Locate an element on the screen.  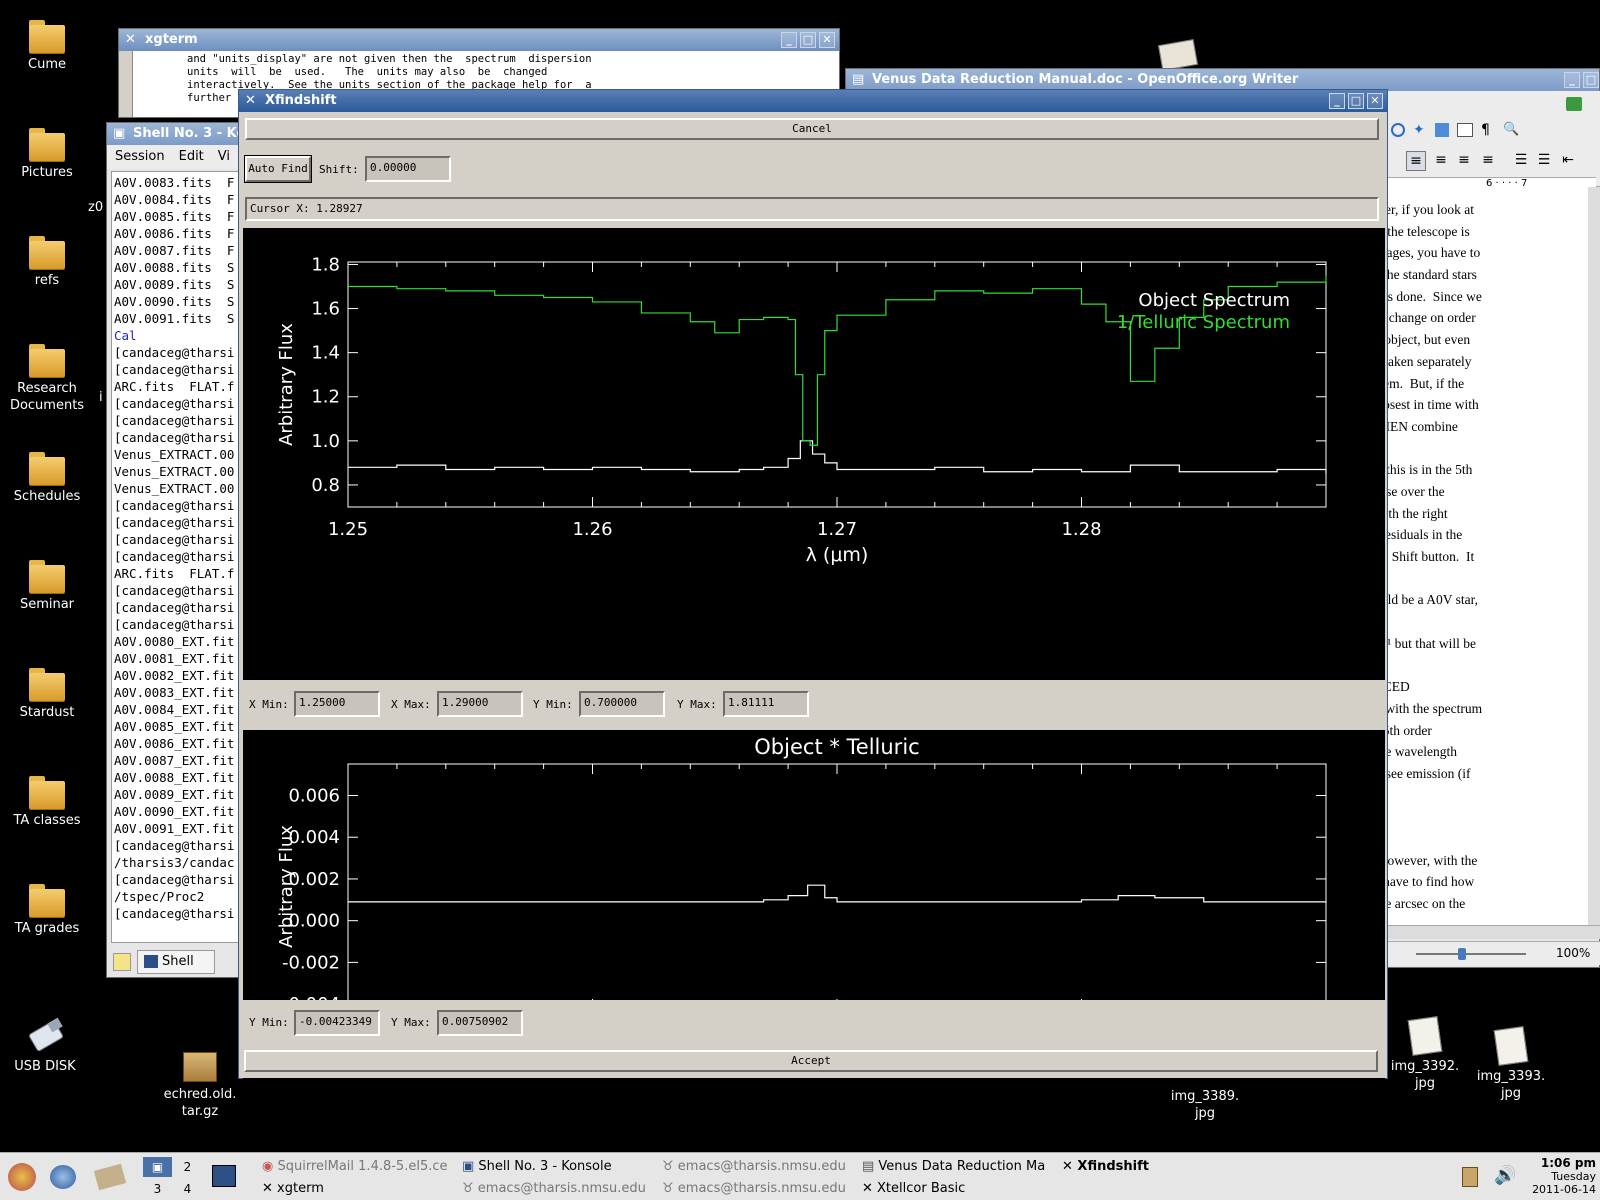
y-max-input-2: 0.00750902 is located at coordinates (480, 1023).